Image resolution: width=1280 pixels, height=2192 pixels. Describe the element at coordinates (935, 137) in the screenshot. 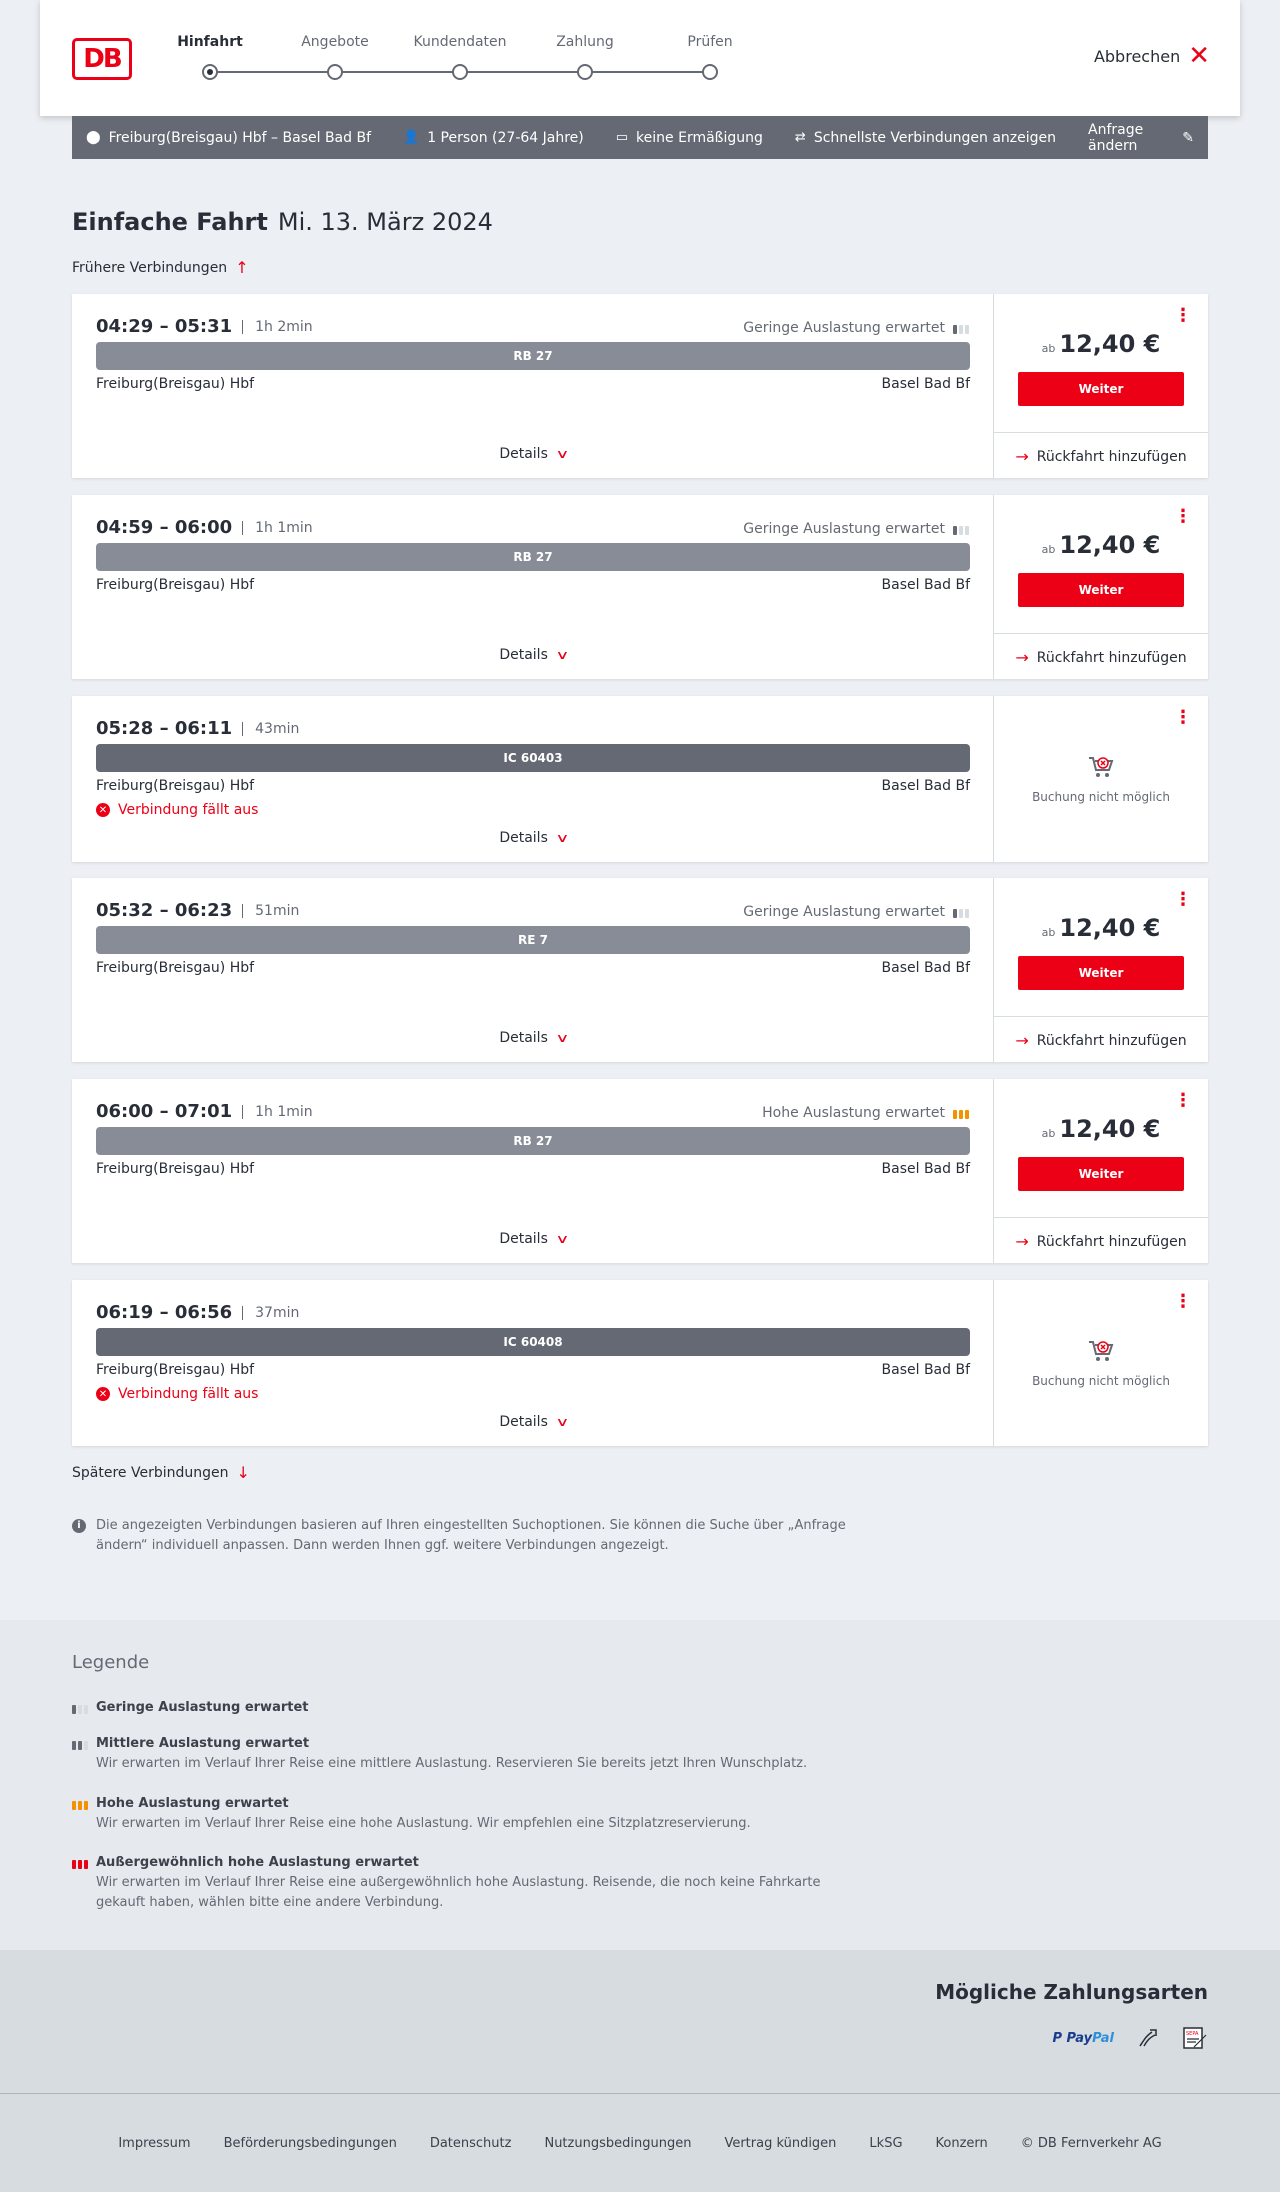

I see `fastest-text: Schnellste Verbindungen anzeigen` at that location.